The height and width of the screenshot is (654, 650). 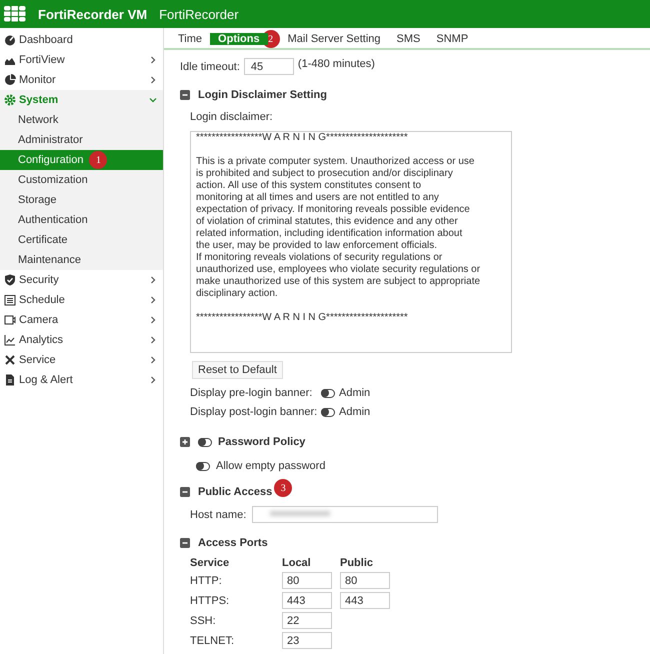 What do you see at coordinates (210, 66) in the screenshot?
I see `field-label: Idle timeout:` at bounding box center [210, 66].